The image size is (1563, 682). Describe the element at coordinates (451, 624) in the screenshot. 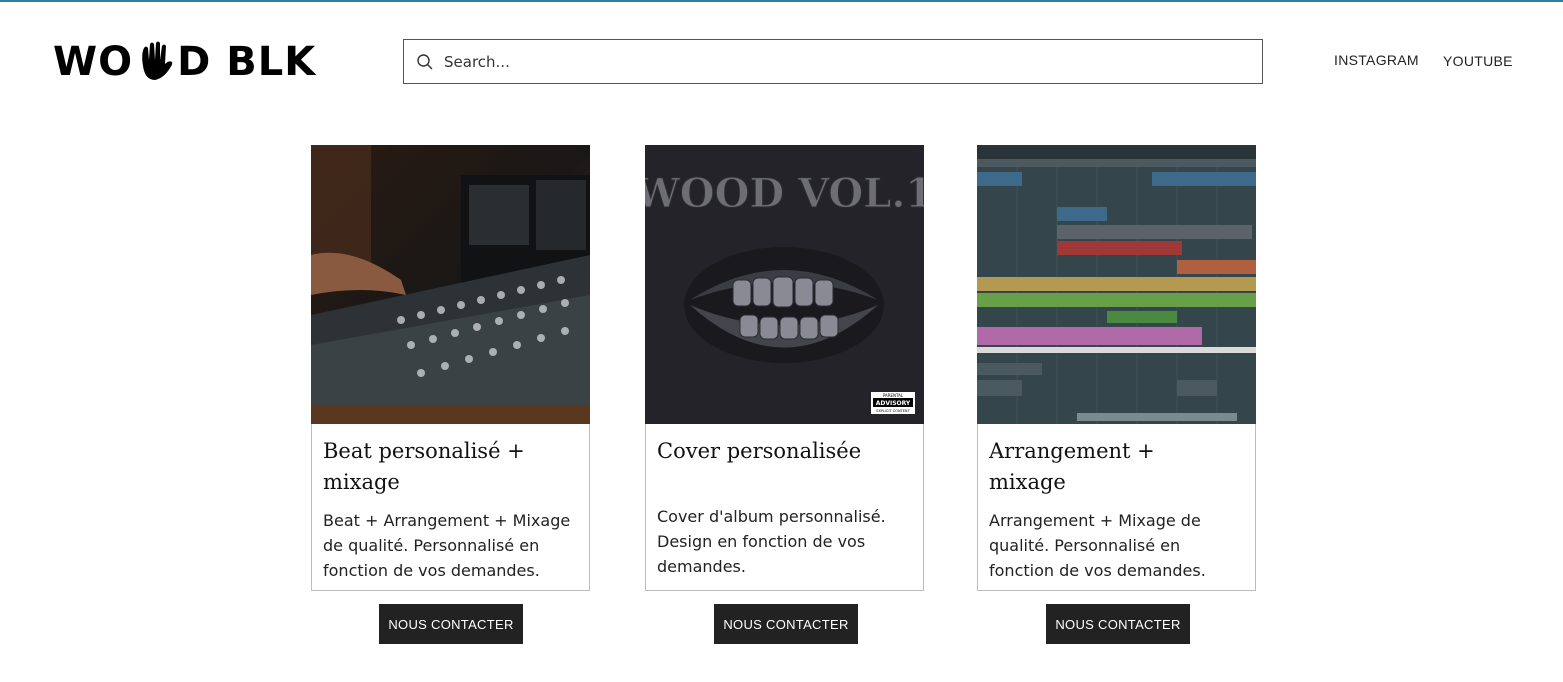

I see `contact-button-beat: NOUS CONTACTER` at that location.